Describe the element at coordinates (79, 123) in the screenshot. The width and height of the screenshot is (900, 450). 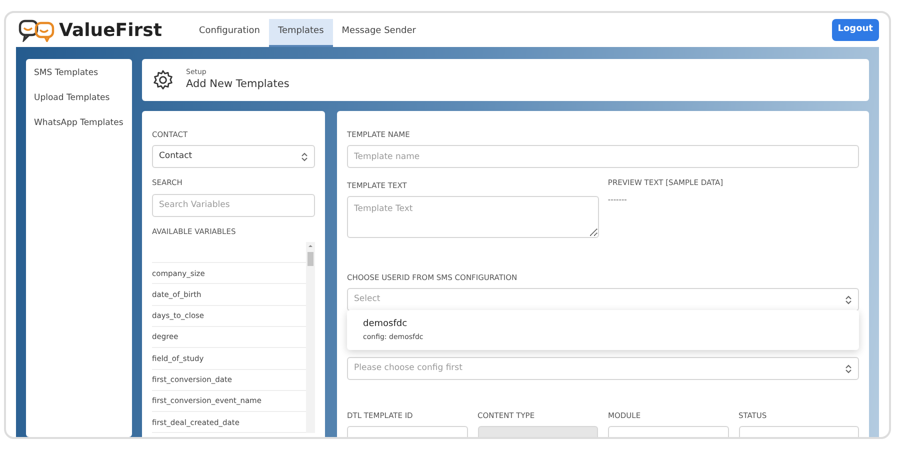
I see `sidebar-item: WhatsApp Templates` at that location.